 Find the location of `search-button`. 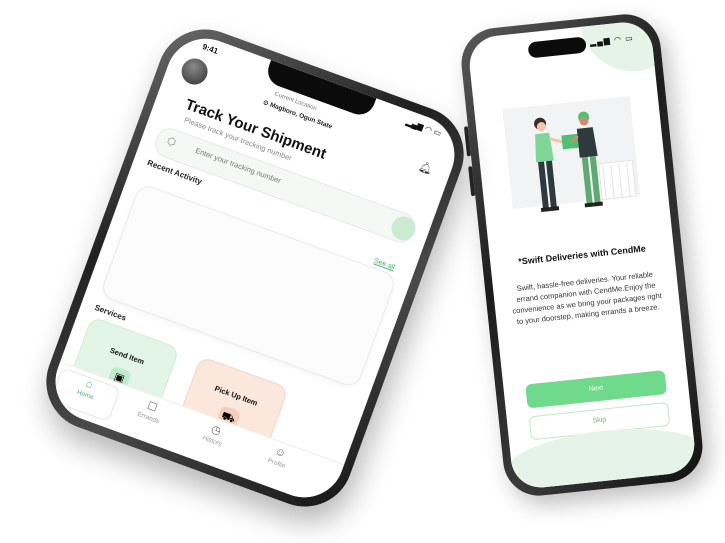

search-button is located at coordinates (403, 228).